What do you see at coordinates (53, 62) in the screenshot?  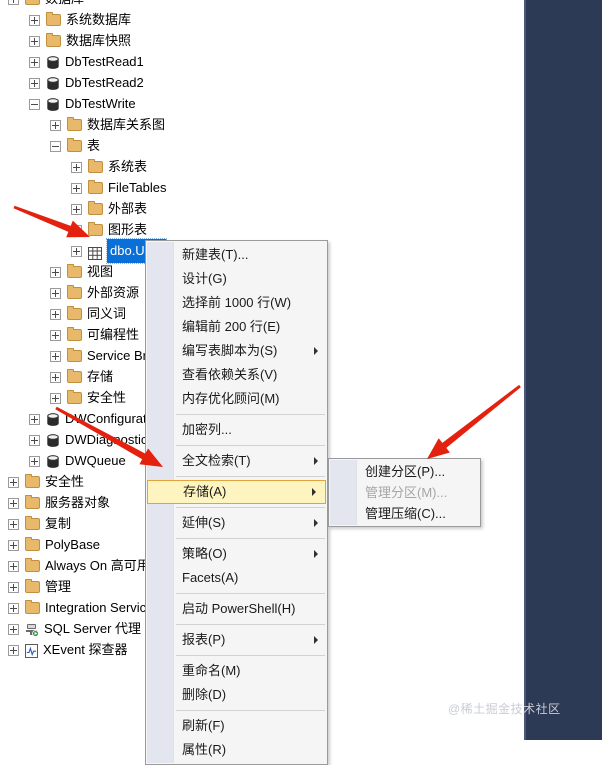 I see `database-icon` at bounding box center [53, 62].